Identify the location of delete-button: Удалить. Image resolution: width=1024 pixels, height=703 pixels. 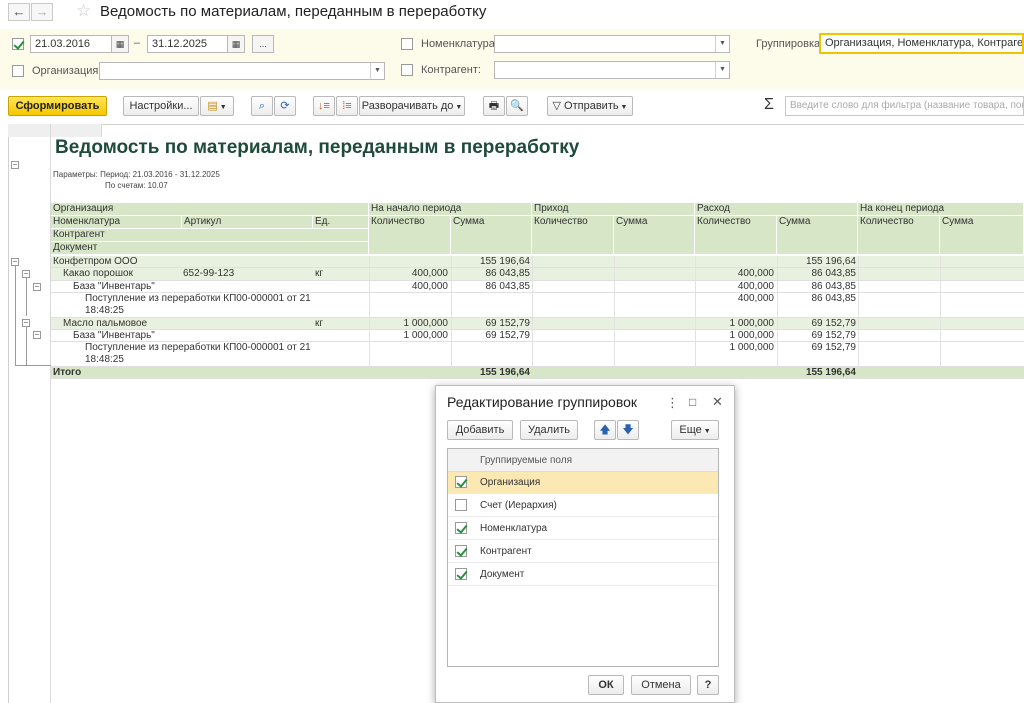
(549, 430).